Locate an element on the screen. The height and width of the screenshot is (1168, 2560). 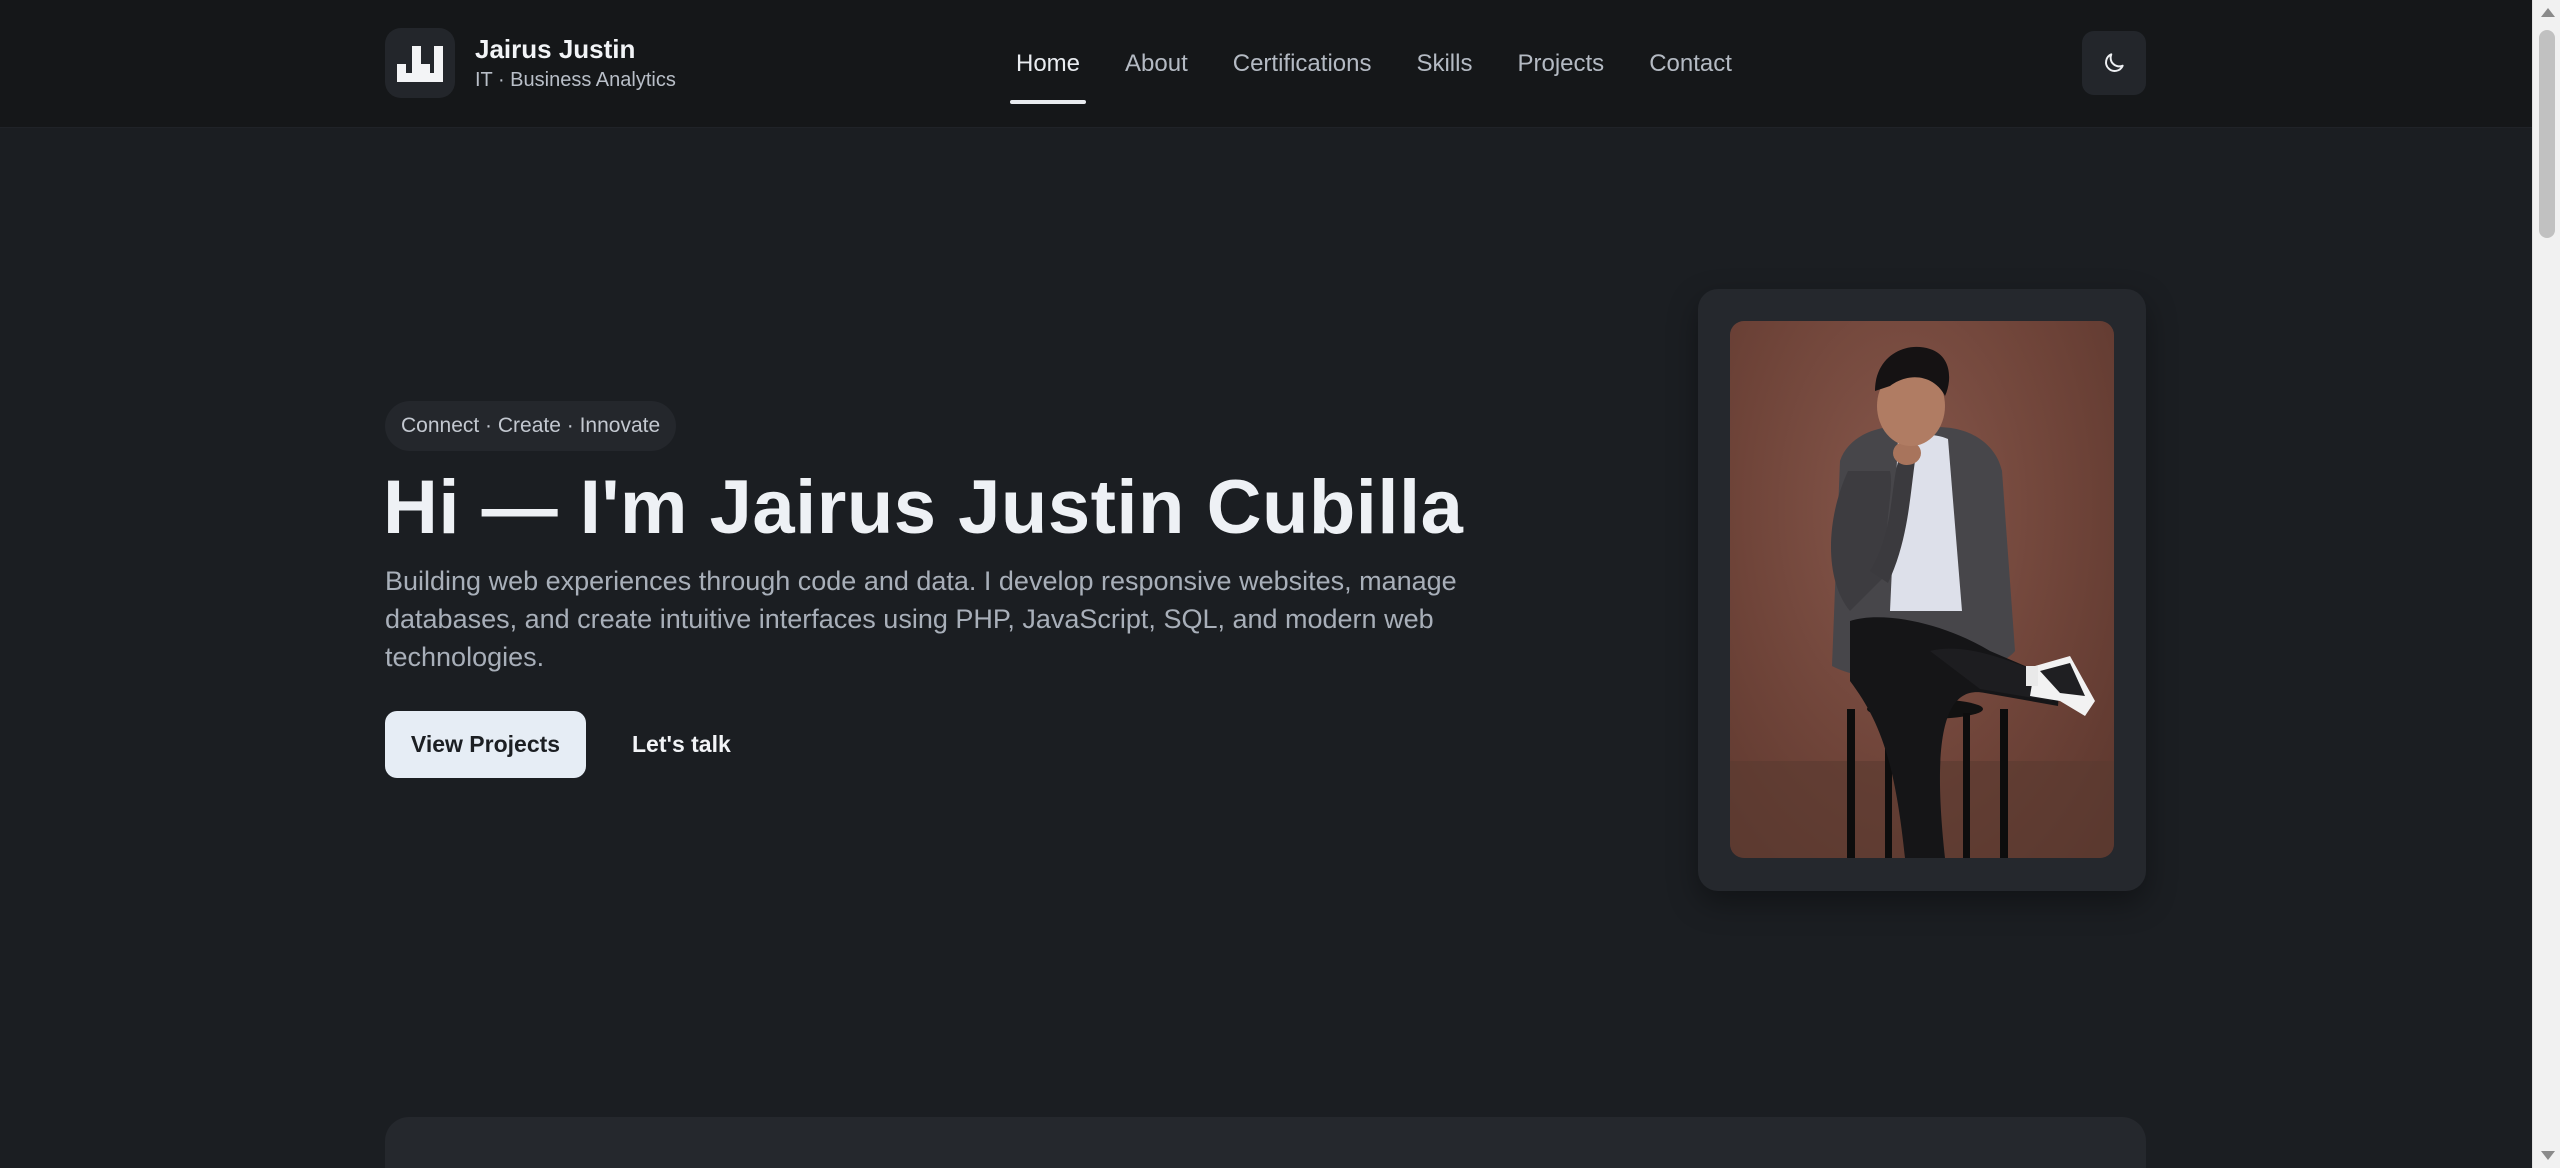
jj-monogram-icon is located at coordinates (420, 63).